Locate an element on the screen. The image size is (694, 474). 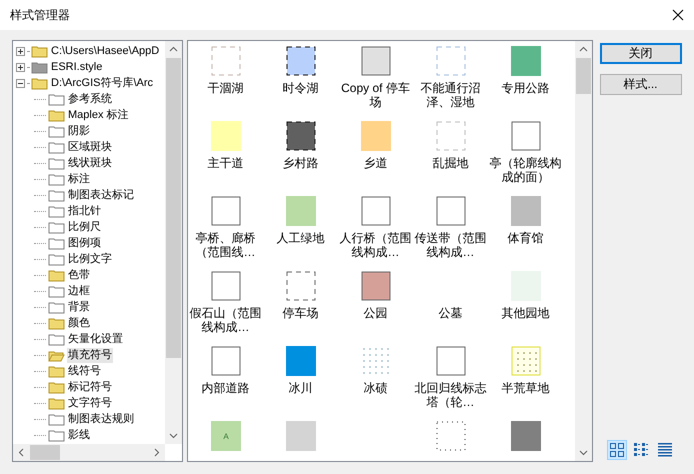
tree-item: 阴影 is located at coordinates (79, 131).